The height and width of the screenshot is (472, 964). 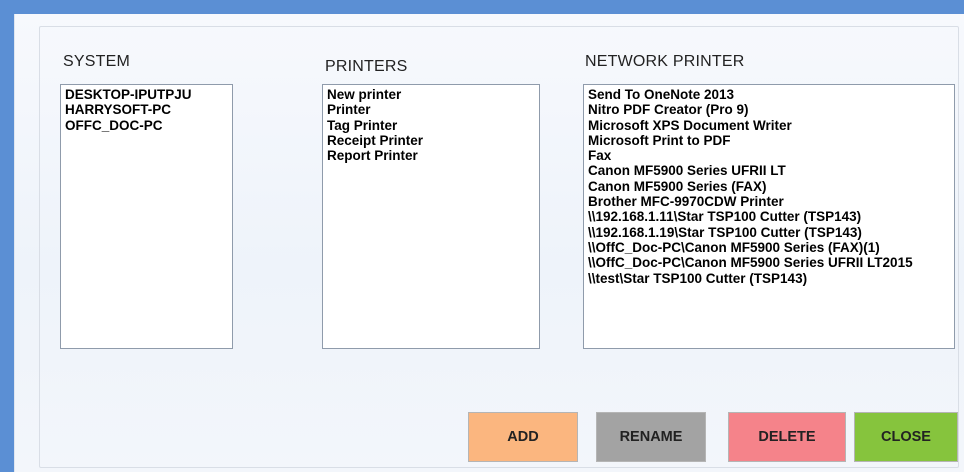 I want to click on list-item: Printer, so click(x=431, y=109).